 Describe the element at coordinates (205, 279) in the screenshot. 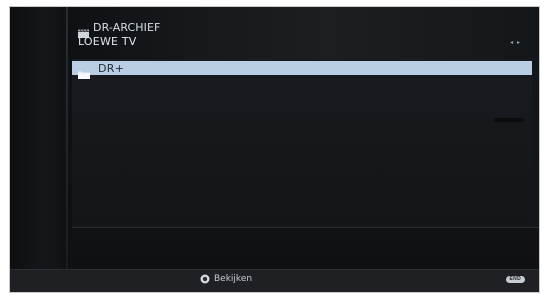

I see `ok-button-icon` at that location.